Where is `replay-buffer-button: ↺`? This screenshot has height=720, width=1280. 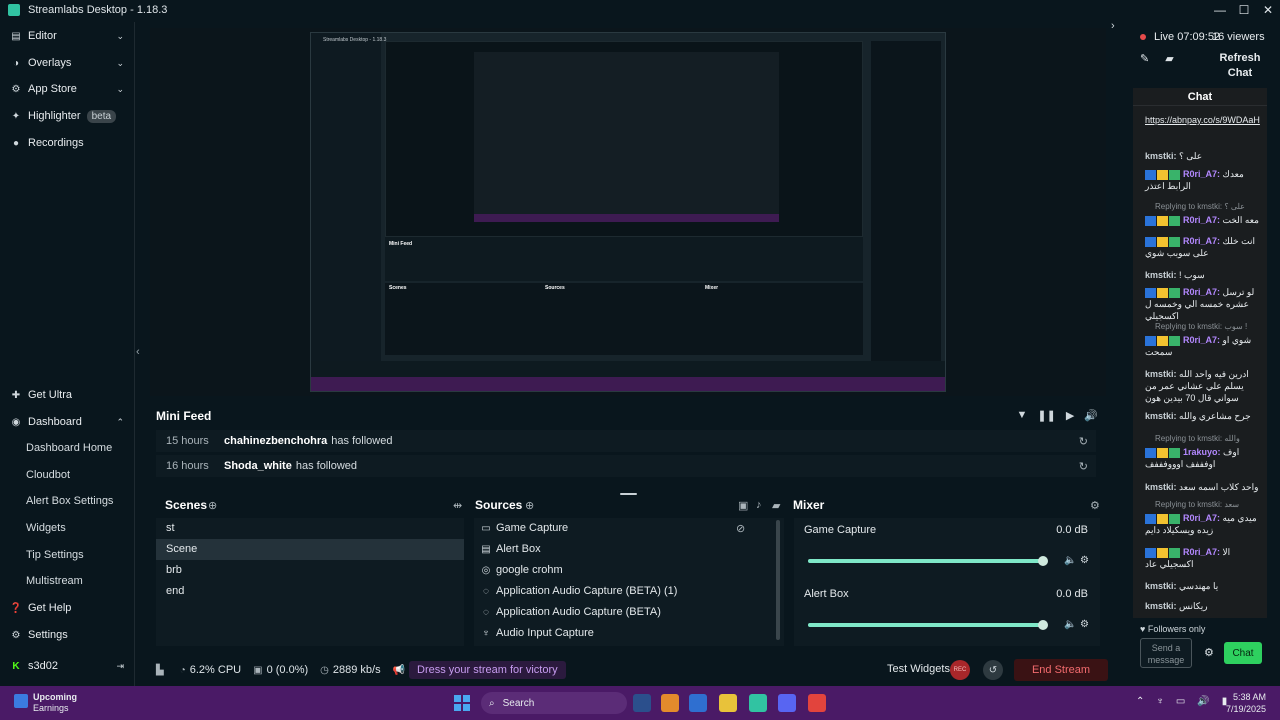 replay-buffer-button: ↺ is located at coordinates (993, 670).